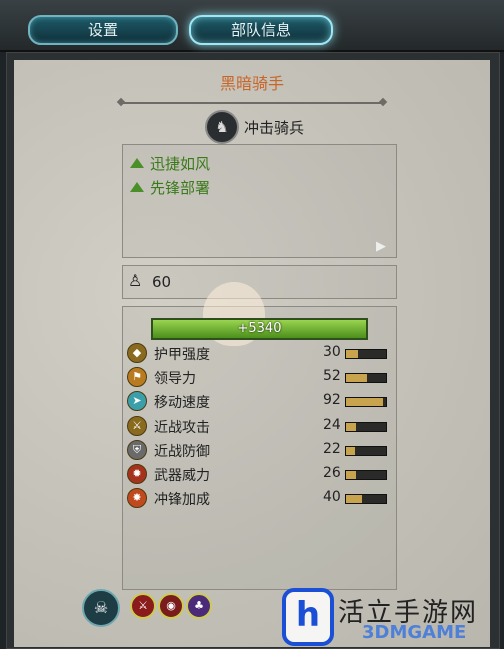 The height and width of the screenshot is (649, 504). Describe the element at coordinates (414, 632) in the screenshot. I see `watermark-sub: 3DMGAME` at that location.